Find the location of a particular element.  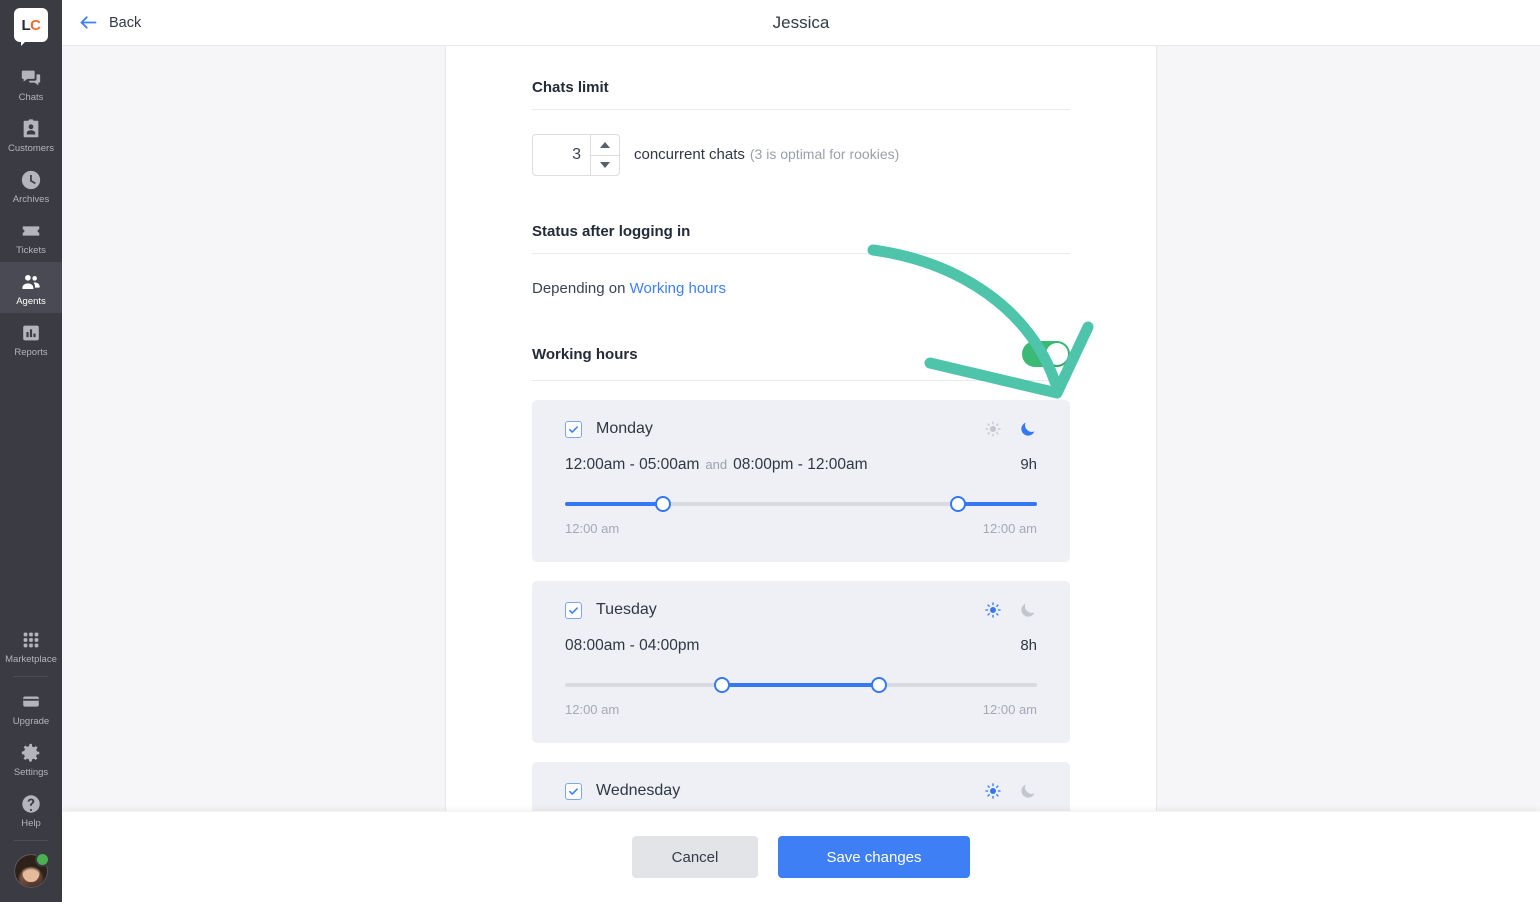

working-hours-section-header: Working hours is located at coordinates (801, 339).